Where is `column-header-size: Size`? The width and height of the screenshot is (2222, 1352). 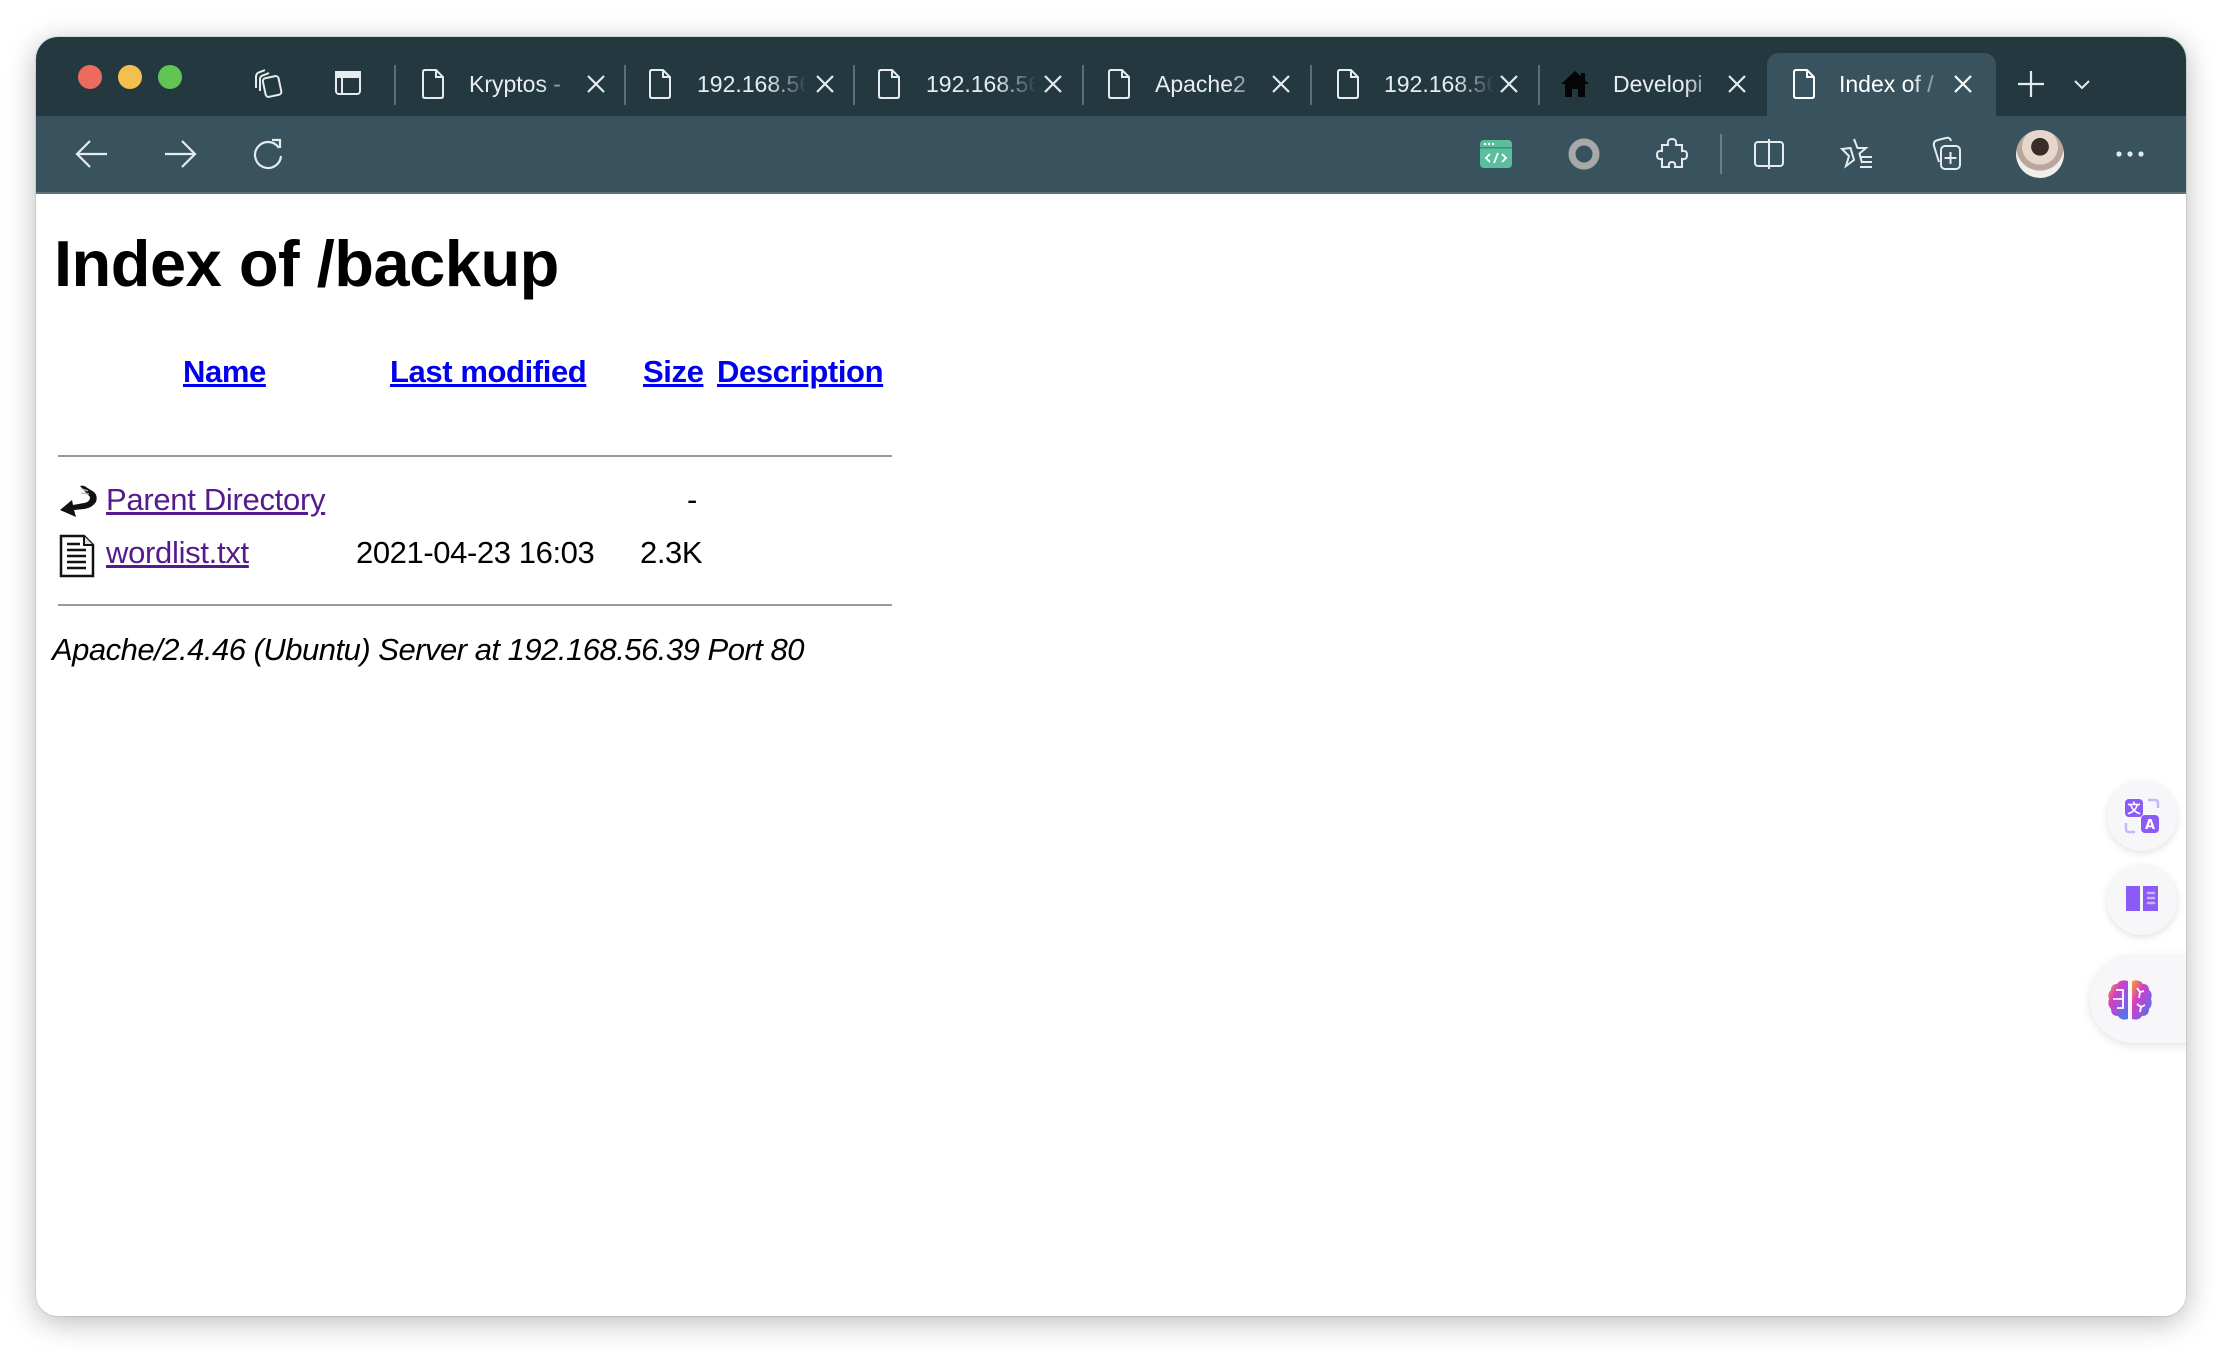
column-header-size: Size is located at coordinates (673, 372).